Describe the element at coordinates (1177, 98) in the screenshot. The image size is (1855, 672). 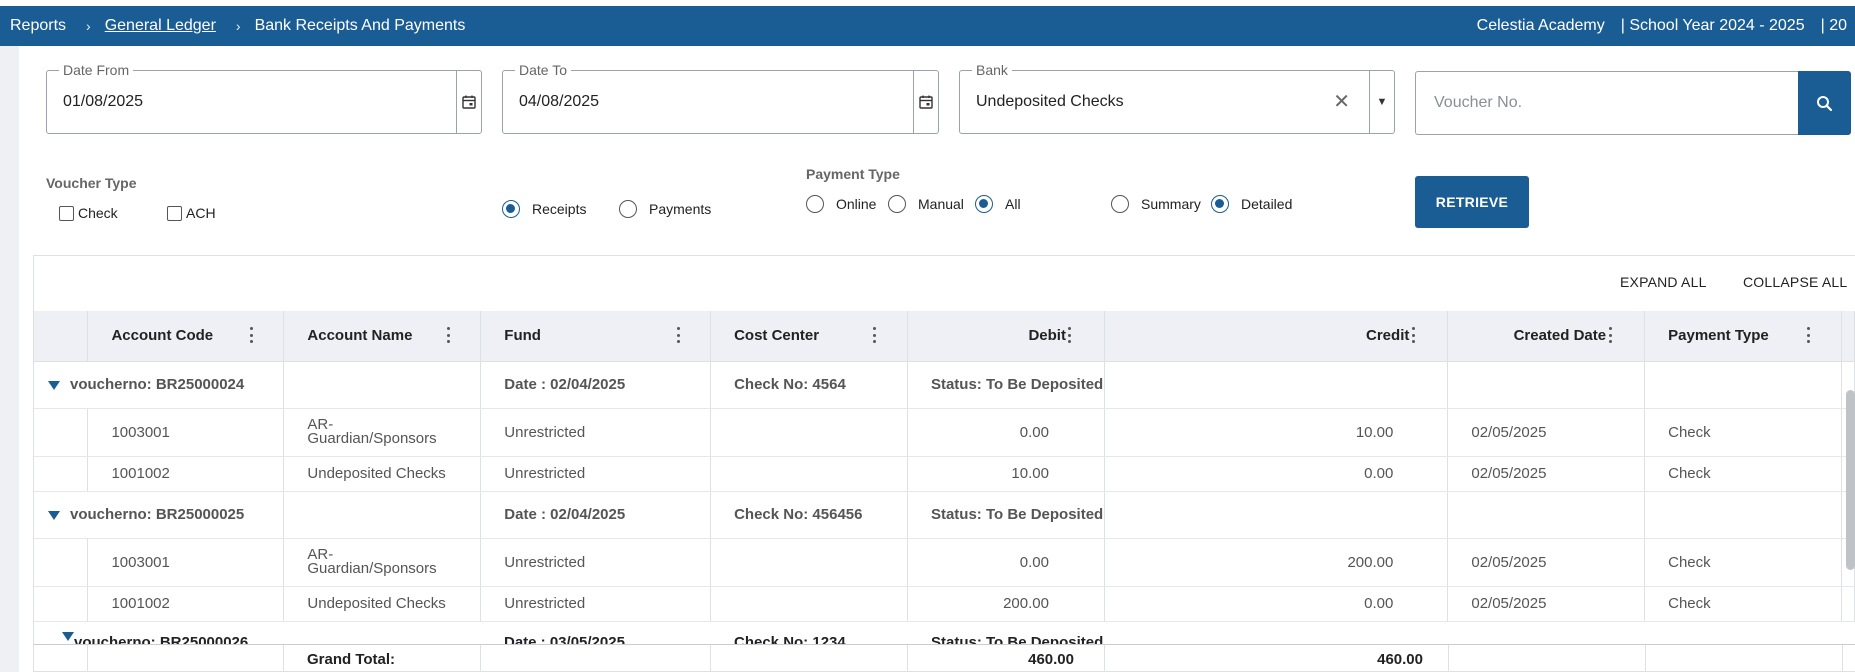
I see `bank-select: Bank Undeposited Checks ✕ ▼` at that location.